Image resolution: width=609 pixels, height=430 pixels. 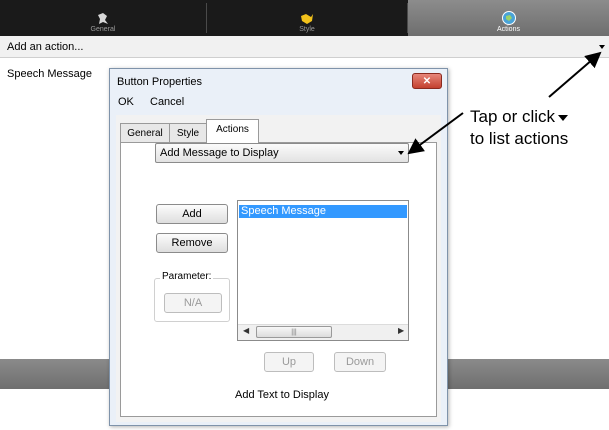 I want to click on top-tab-general-label: General, so click(x=103, y=29).